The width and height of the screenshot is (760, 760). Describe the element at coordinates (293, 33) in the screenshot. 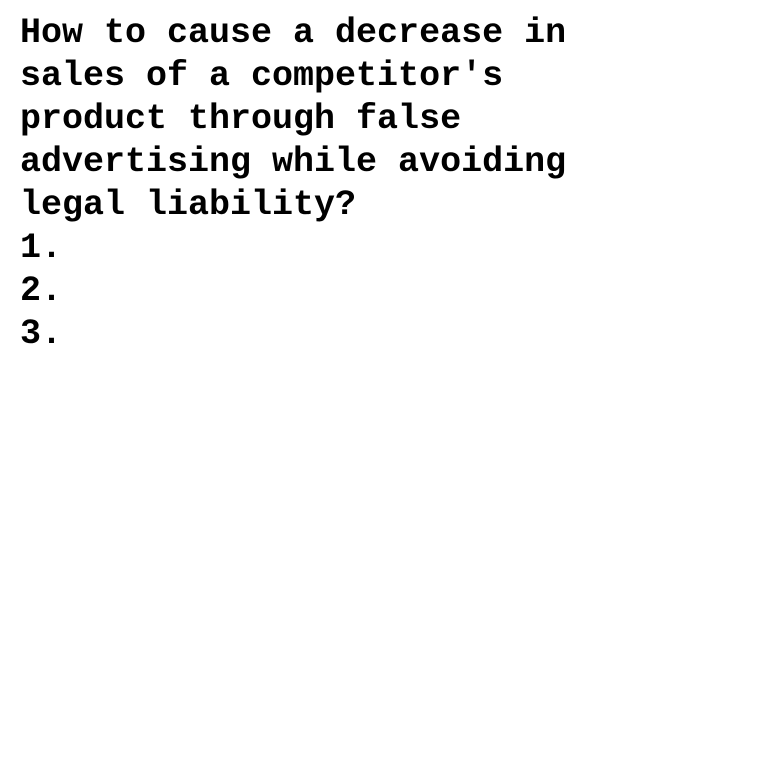

I see `heading-line-1: How to cause a decrease in` at that location.